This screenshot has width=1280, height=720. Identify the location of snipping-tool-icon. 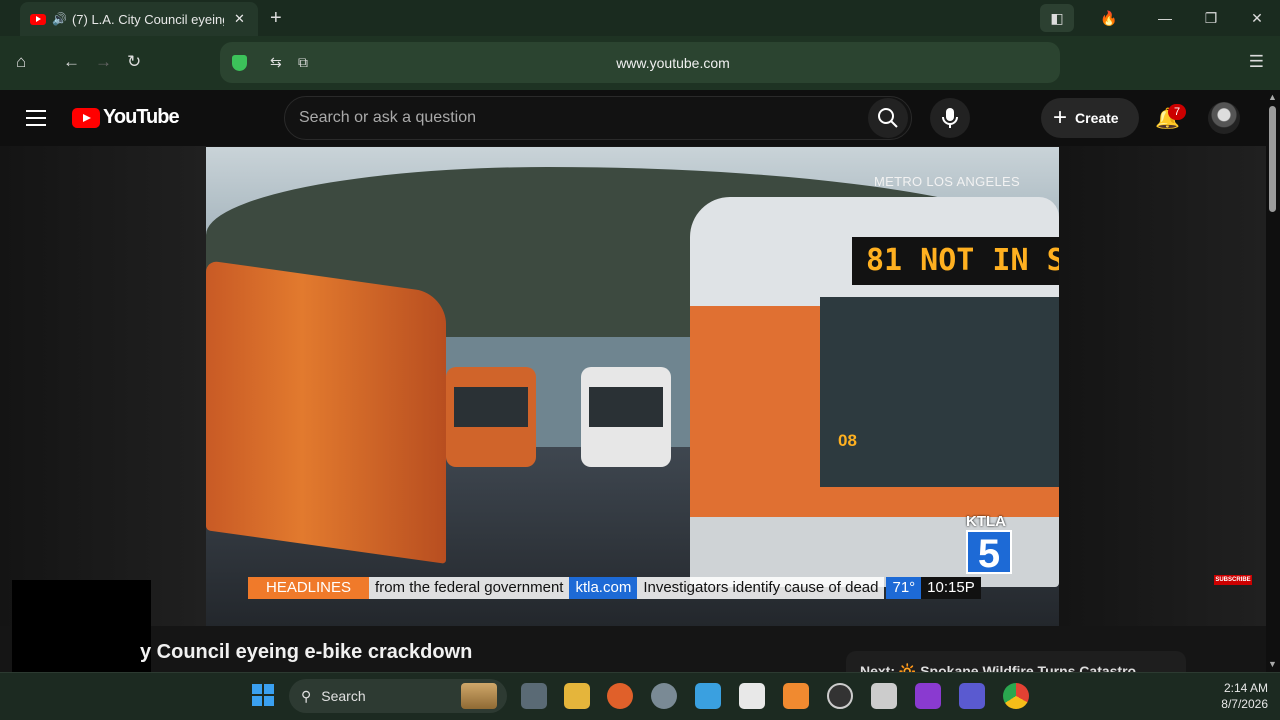
(752, 696).